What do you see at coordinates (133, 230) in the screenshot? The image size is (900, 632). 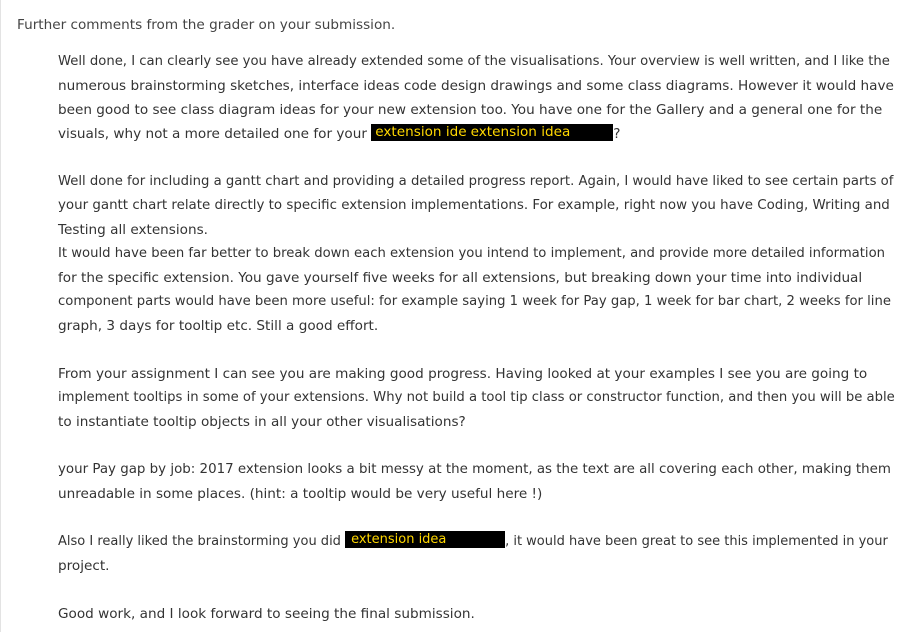 I see `paragraph-line: Testing all extensions.` at bounding box center [133, 230].